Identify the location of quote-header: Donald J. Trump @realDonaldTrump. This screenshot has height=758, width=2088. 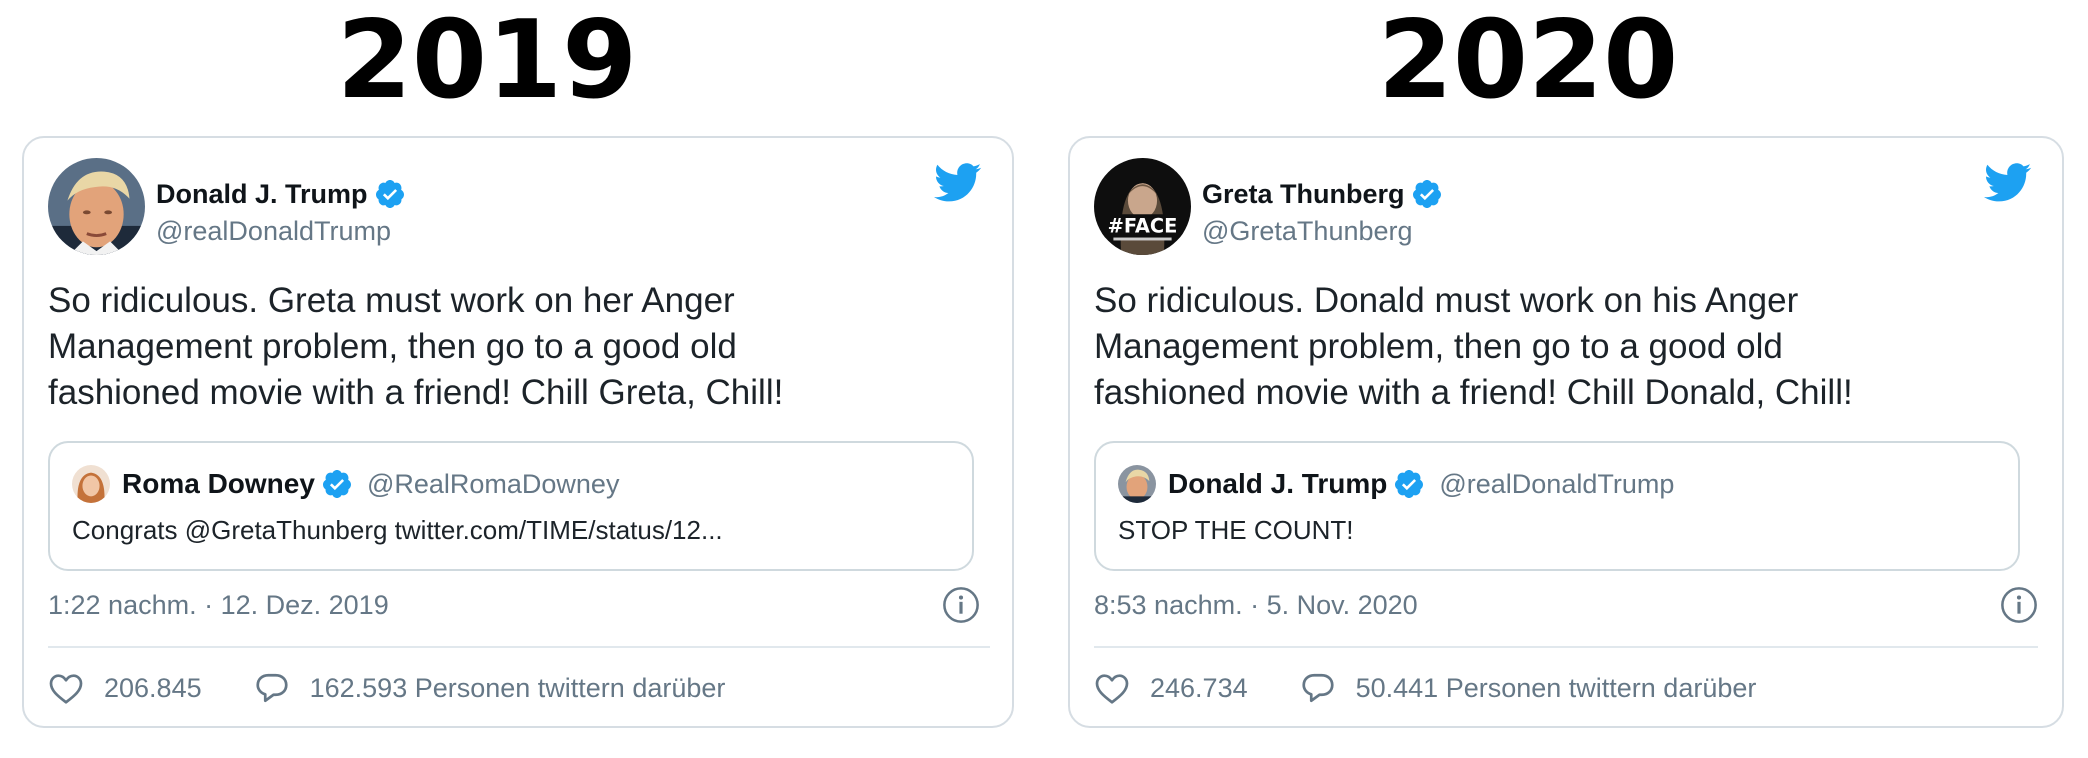
(1421, 484).